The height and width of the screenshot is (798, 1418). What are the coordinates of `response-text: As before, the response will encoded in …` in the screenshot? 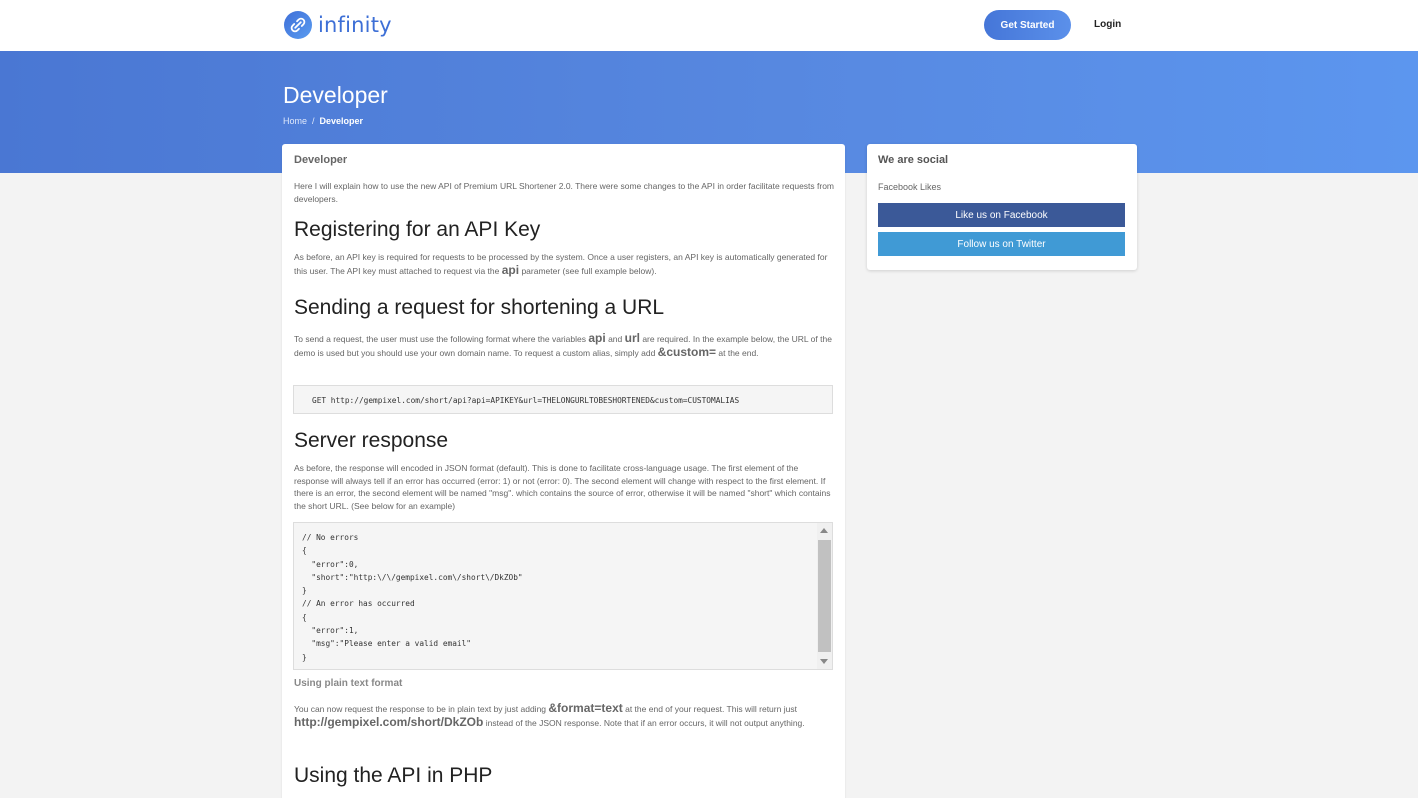 It's located at (562, 487).